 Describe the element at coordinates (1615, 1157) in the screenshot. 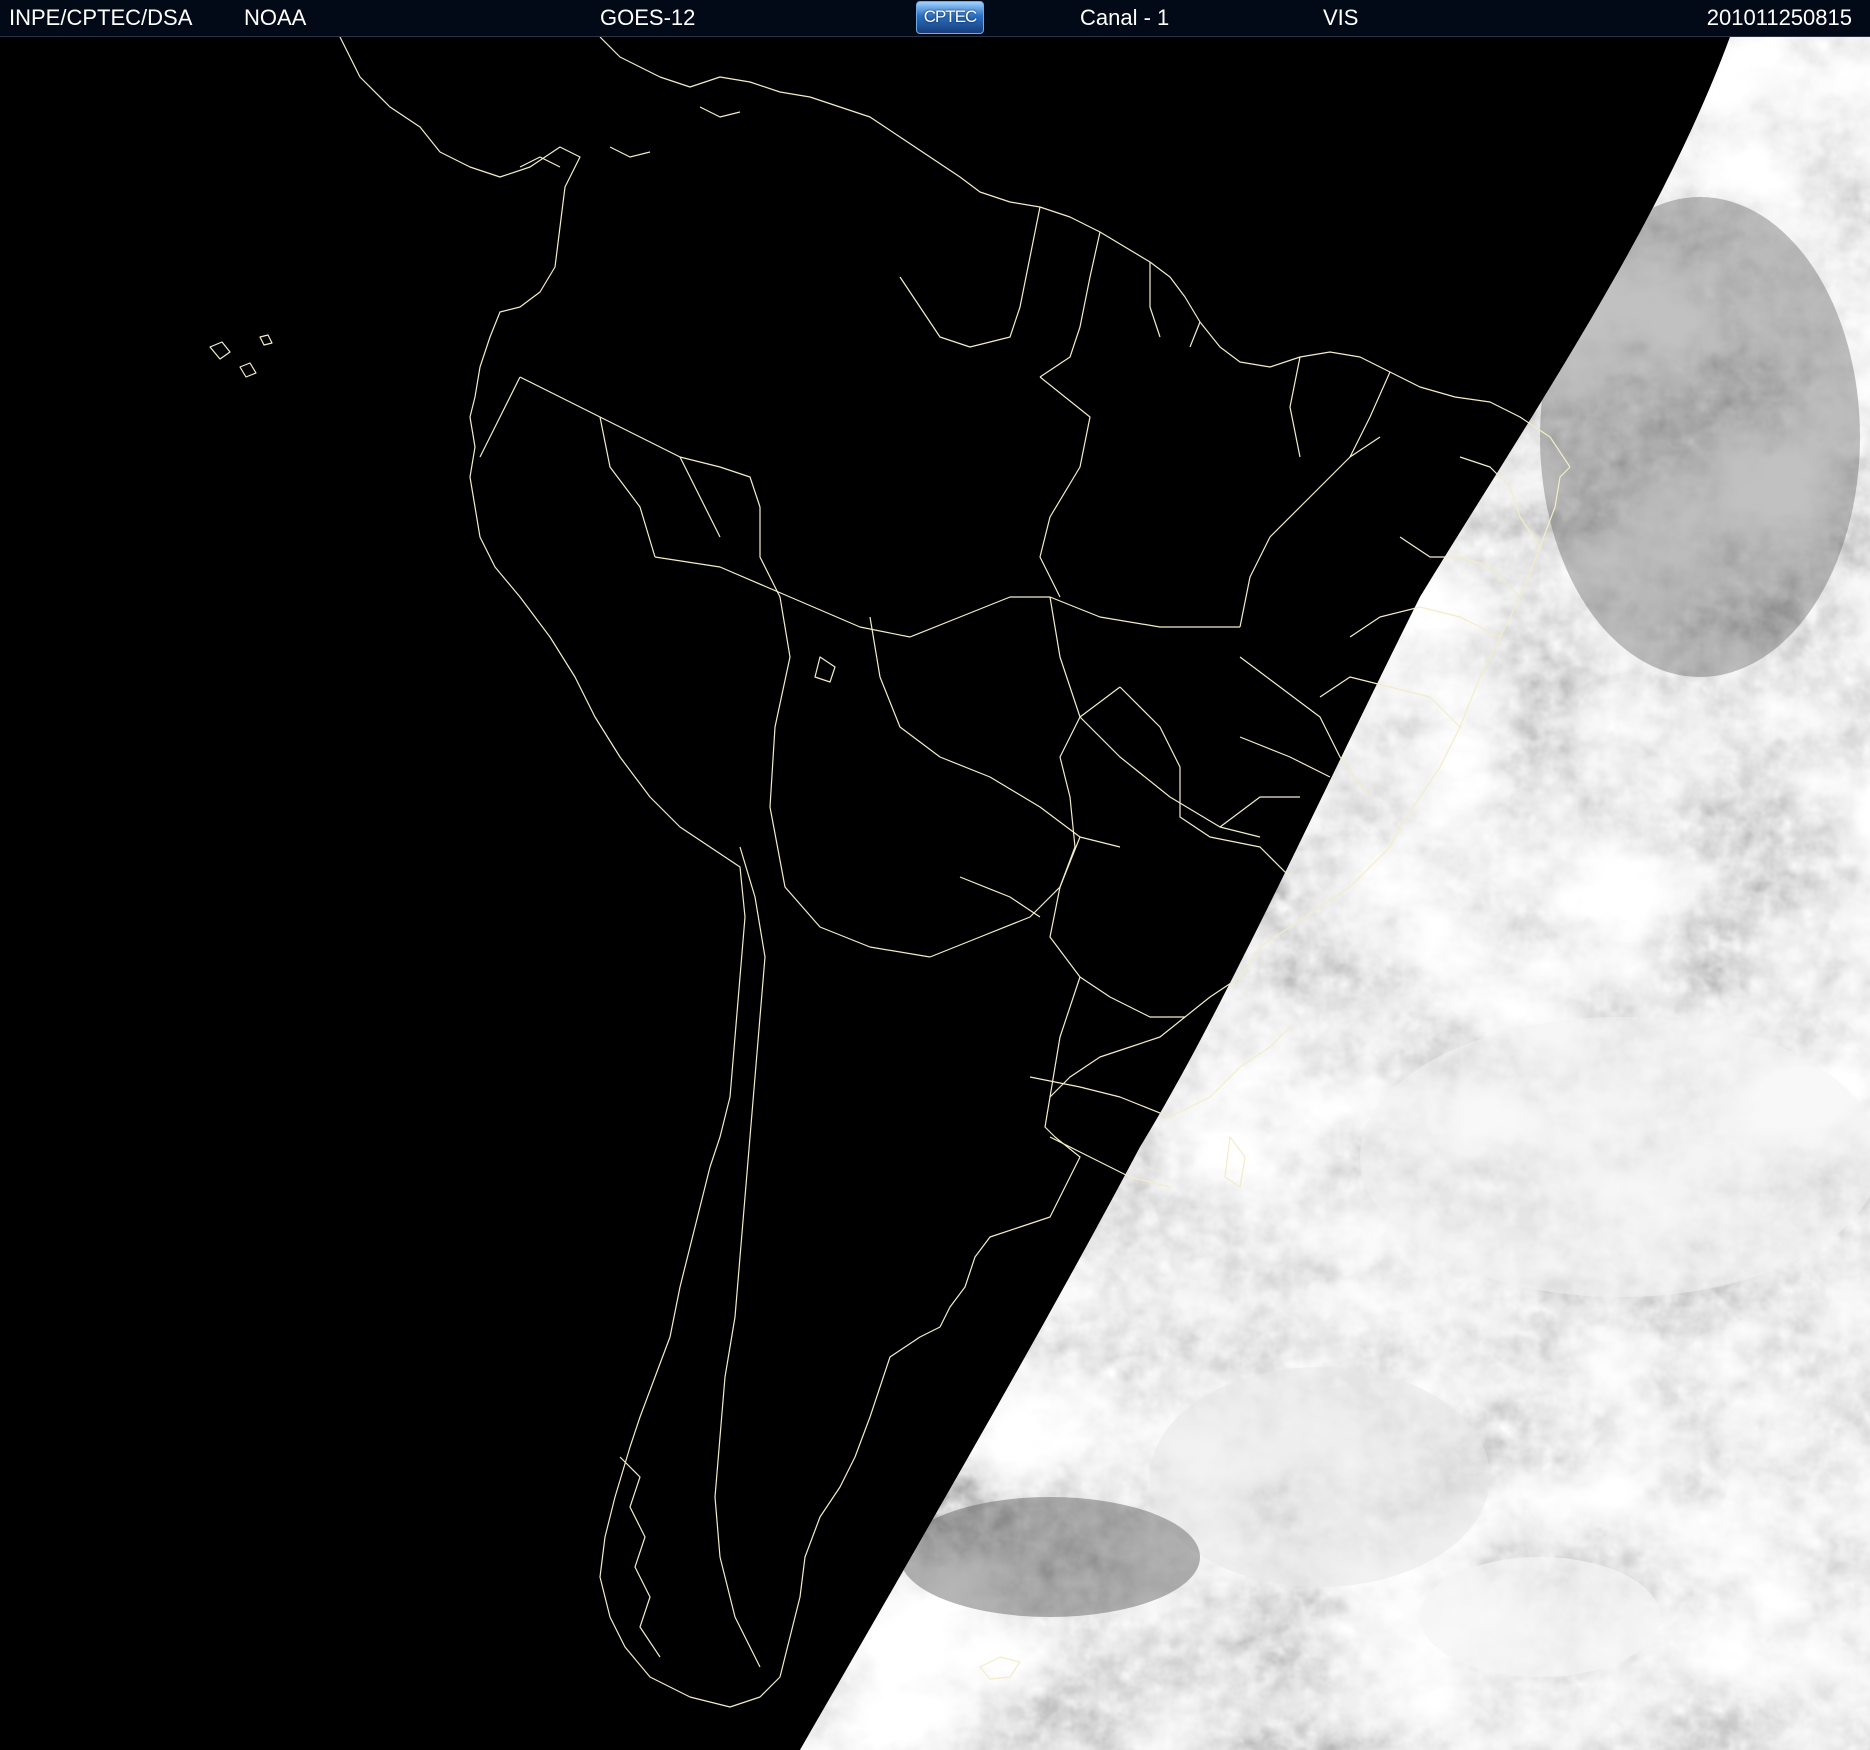

I see `bright-cloud-band` at that location.